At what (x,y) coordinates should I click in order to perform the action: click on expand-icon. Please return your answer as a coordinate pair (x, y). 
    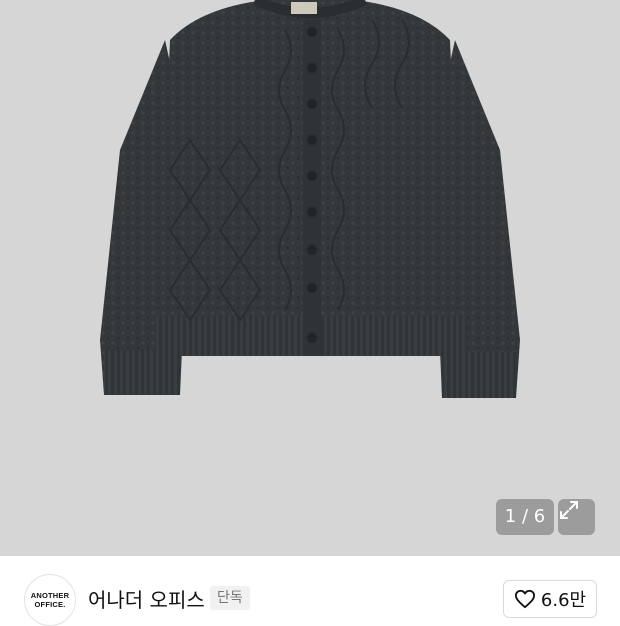
    Looking at the image, I should click on (569, 510).